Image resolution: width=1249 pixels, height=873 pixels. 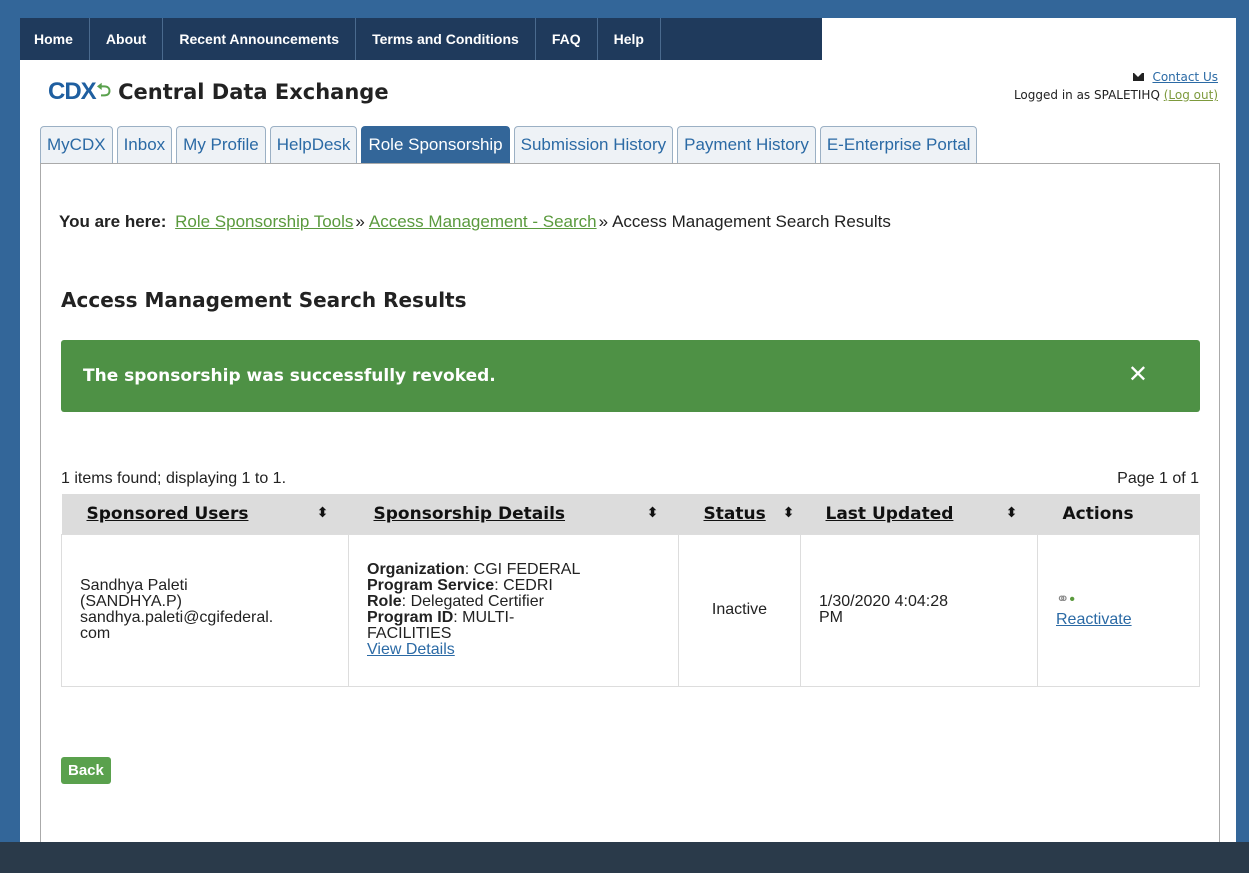 I want to click on service-label: Program Service, so click(x=431, y=585).